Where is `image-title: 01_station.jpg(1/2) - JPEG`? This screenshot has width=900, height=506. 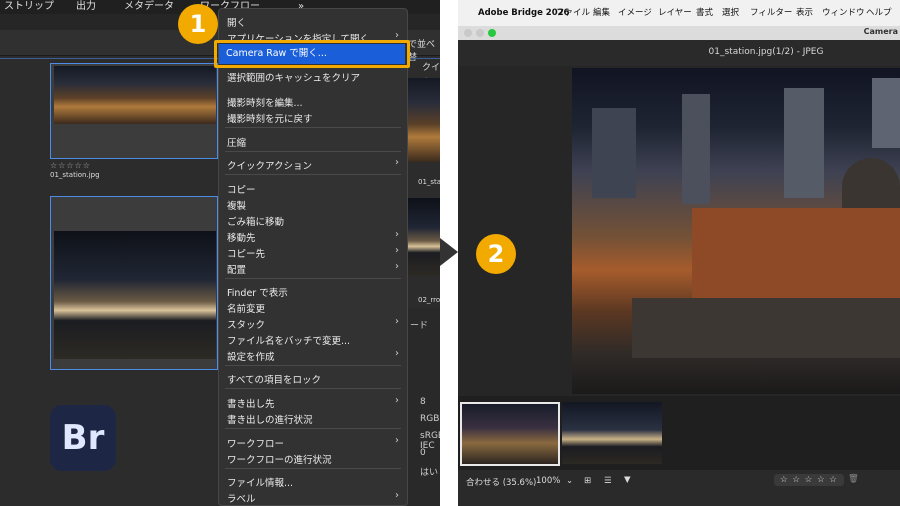 image-title: 01_station.jpg(1/2) - JPEG is located at coordinates (766, 52).